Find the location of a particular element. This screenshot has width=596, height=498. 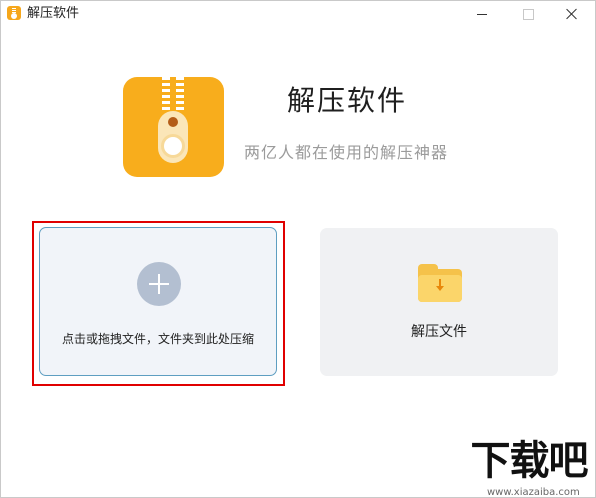

minimize-button is located at coordinates (482, 14).